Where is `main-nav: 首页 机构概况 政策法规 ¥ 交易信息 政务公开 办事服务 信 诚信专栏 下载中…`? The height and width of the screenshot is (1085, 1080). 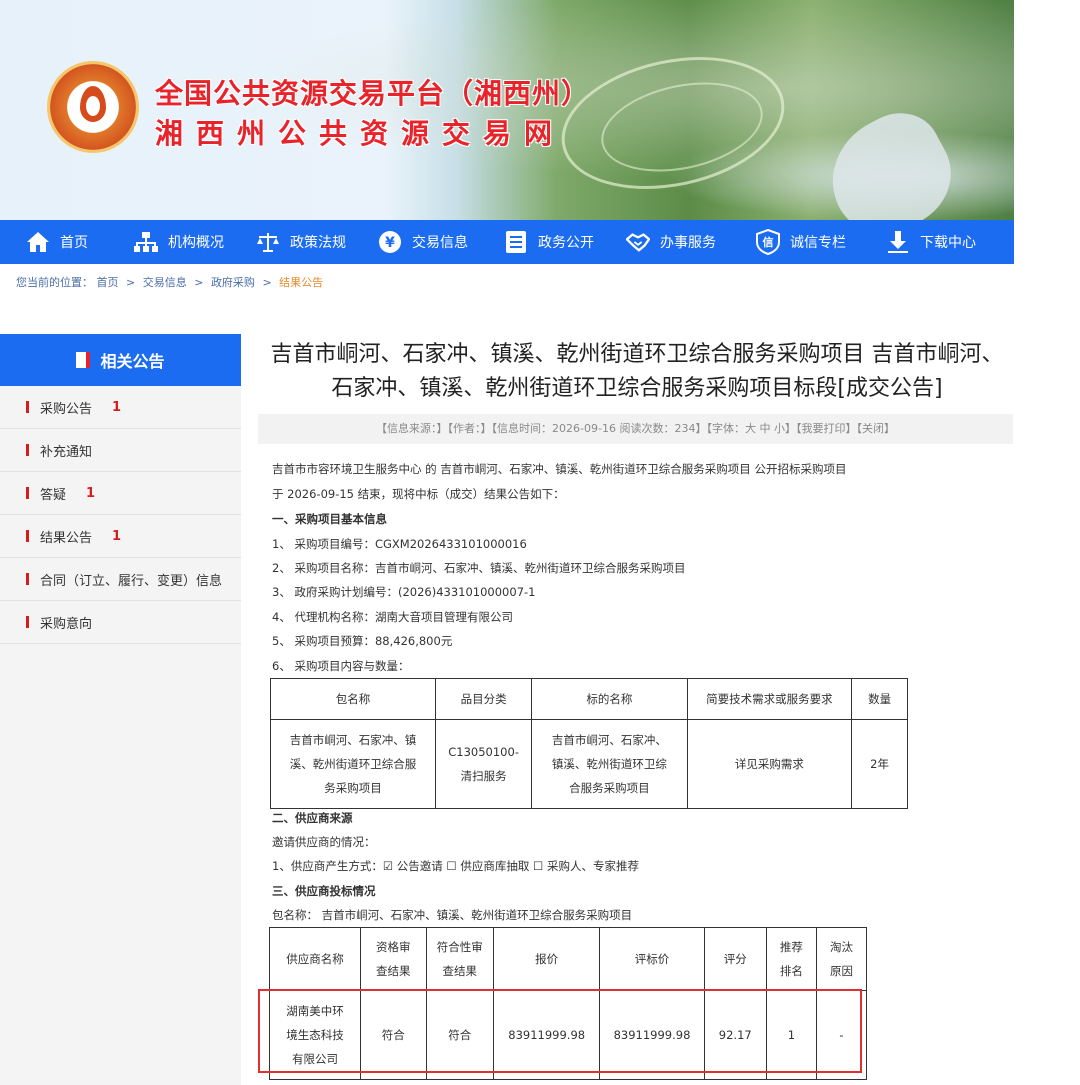 main-nav: 首页 机构概况 政策法规 ¥ 交易信息 政务公开 办事服务 信 诚信专栏 下载中… is located at coordinates (507, 242).